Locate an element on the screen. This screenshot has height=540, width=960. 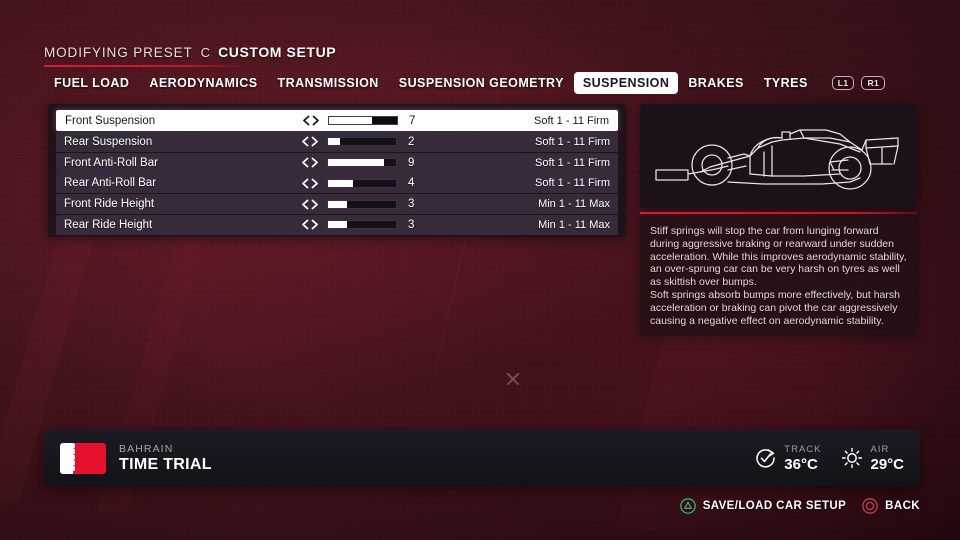
header-separator: C is located at coordinates (205, 52).